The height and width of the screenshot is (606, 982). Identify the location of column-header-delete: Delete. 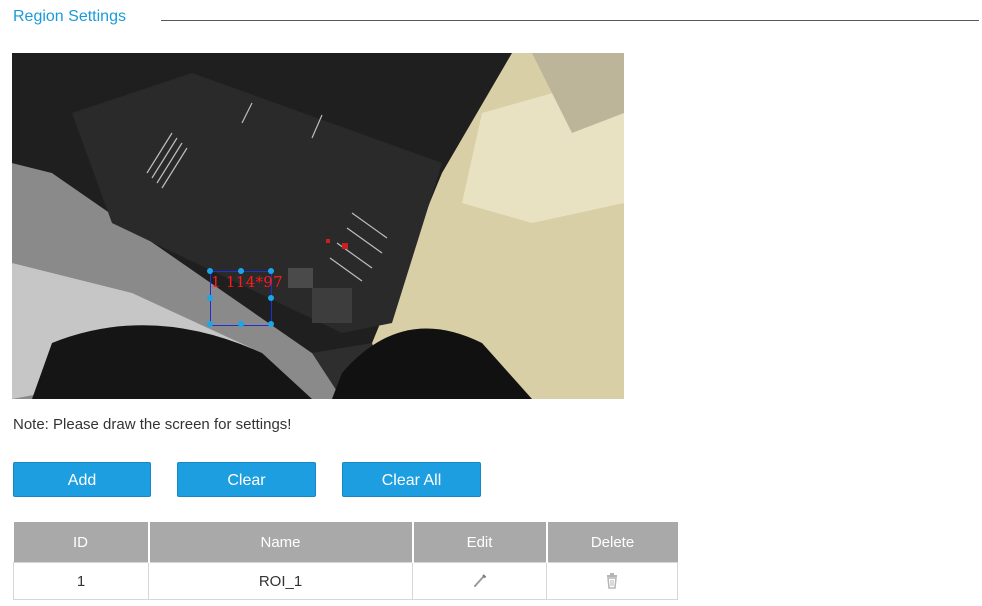
(612, 542).